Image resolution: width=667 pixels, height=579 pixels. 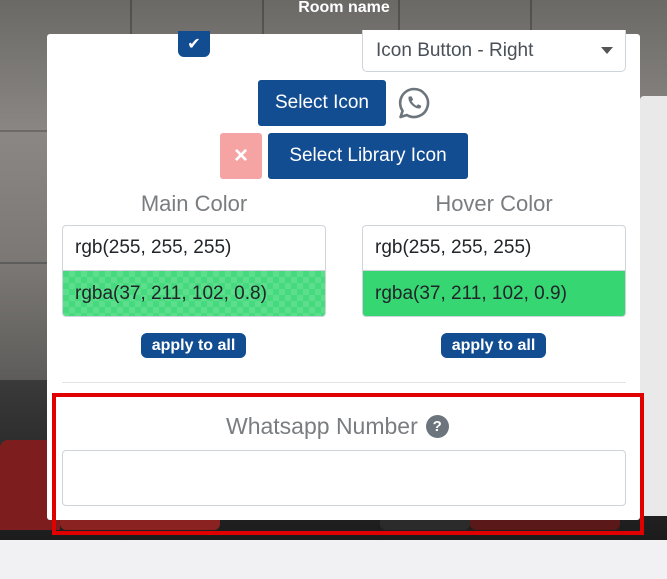 What do you see at coordinates (322, 103) in the screenshot?
I see `select-icon-button: Select Icon` at bounding box center [322, 103].